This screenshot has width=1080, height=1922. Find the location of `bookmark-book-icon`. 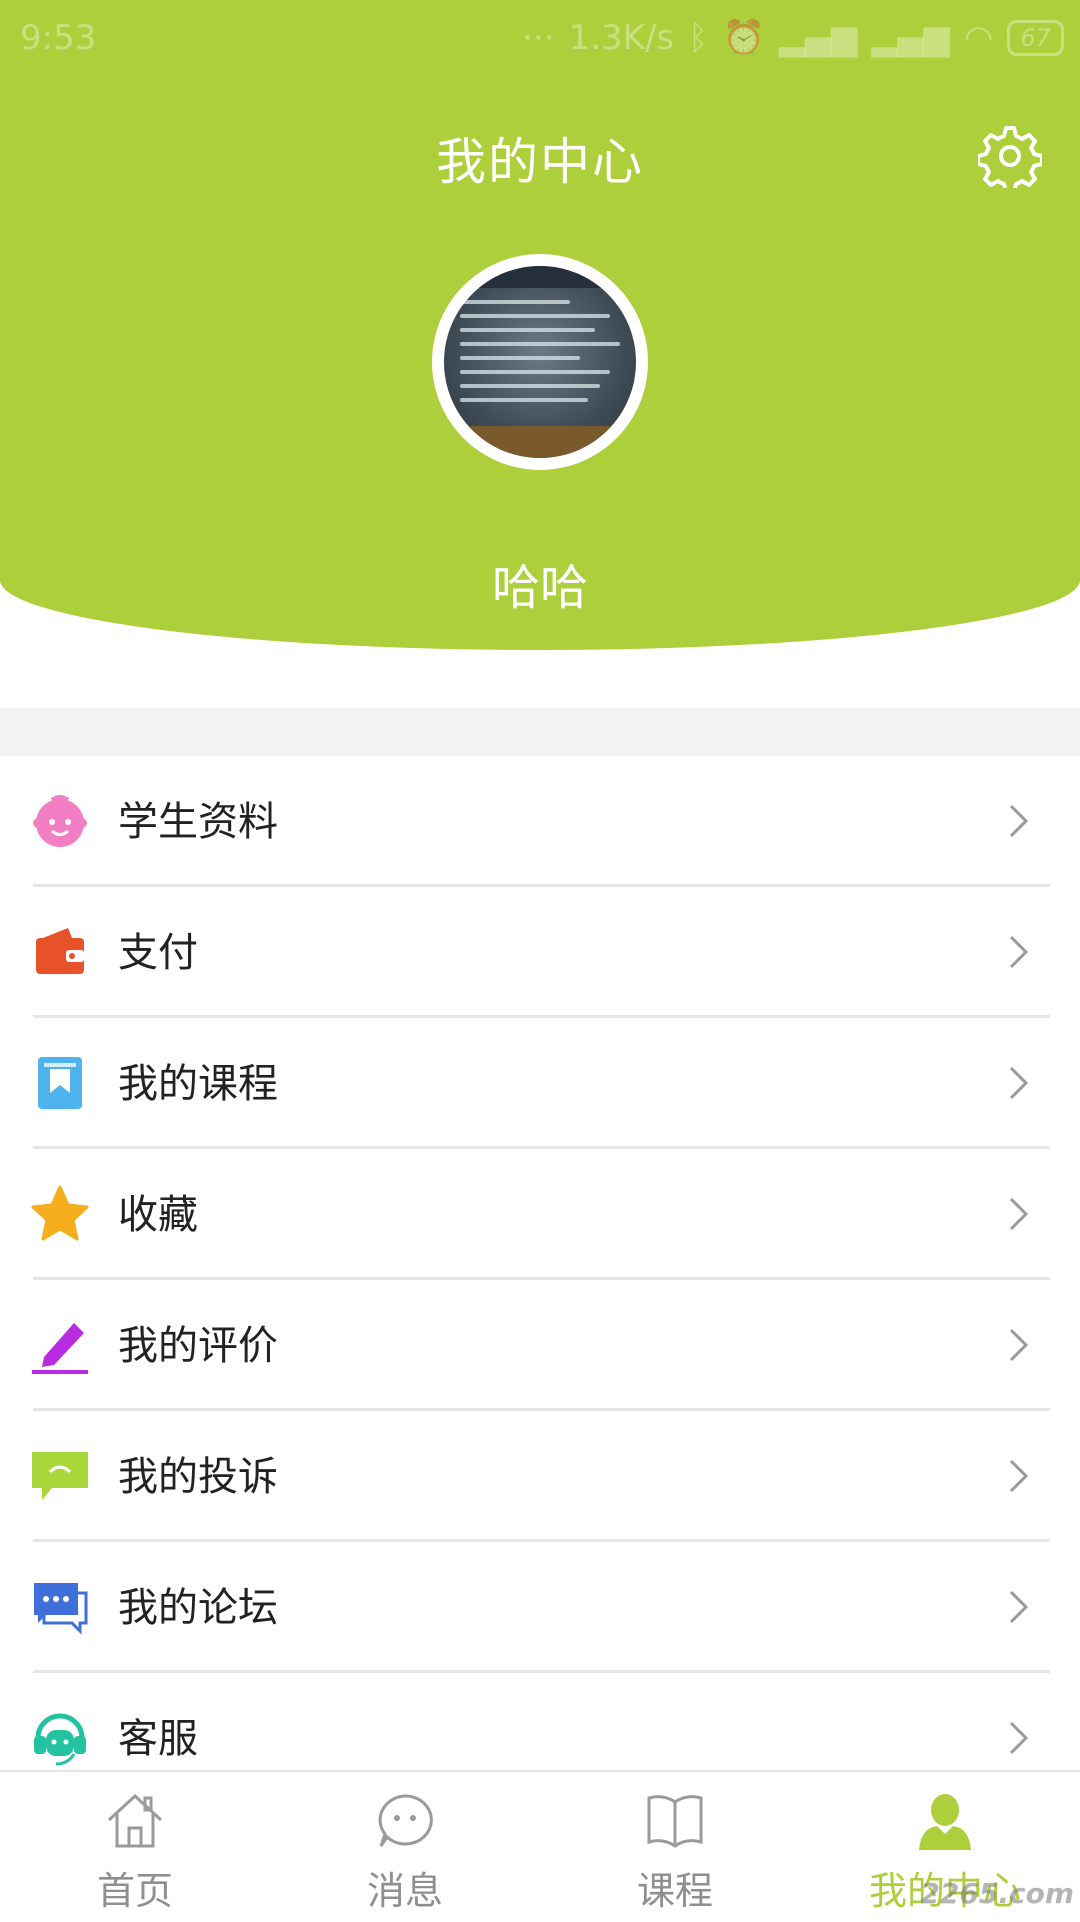

bookmark-book-icon is located at coordinates (60, 1083).